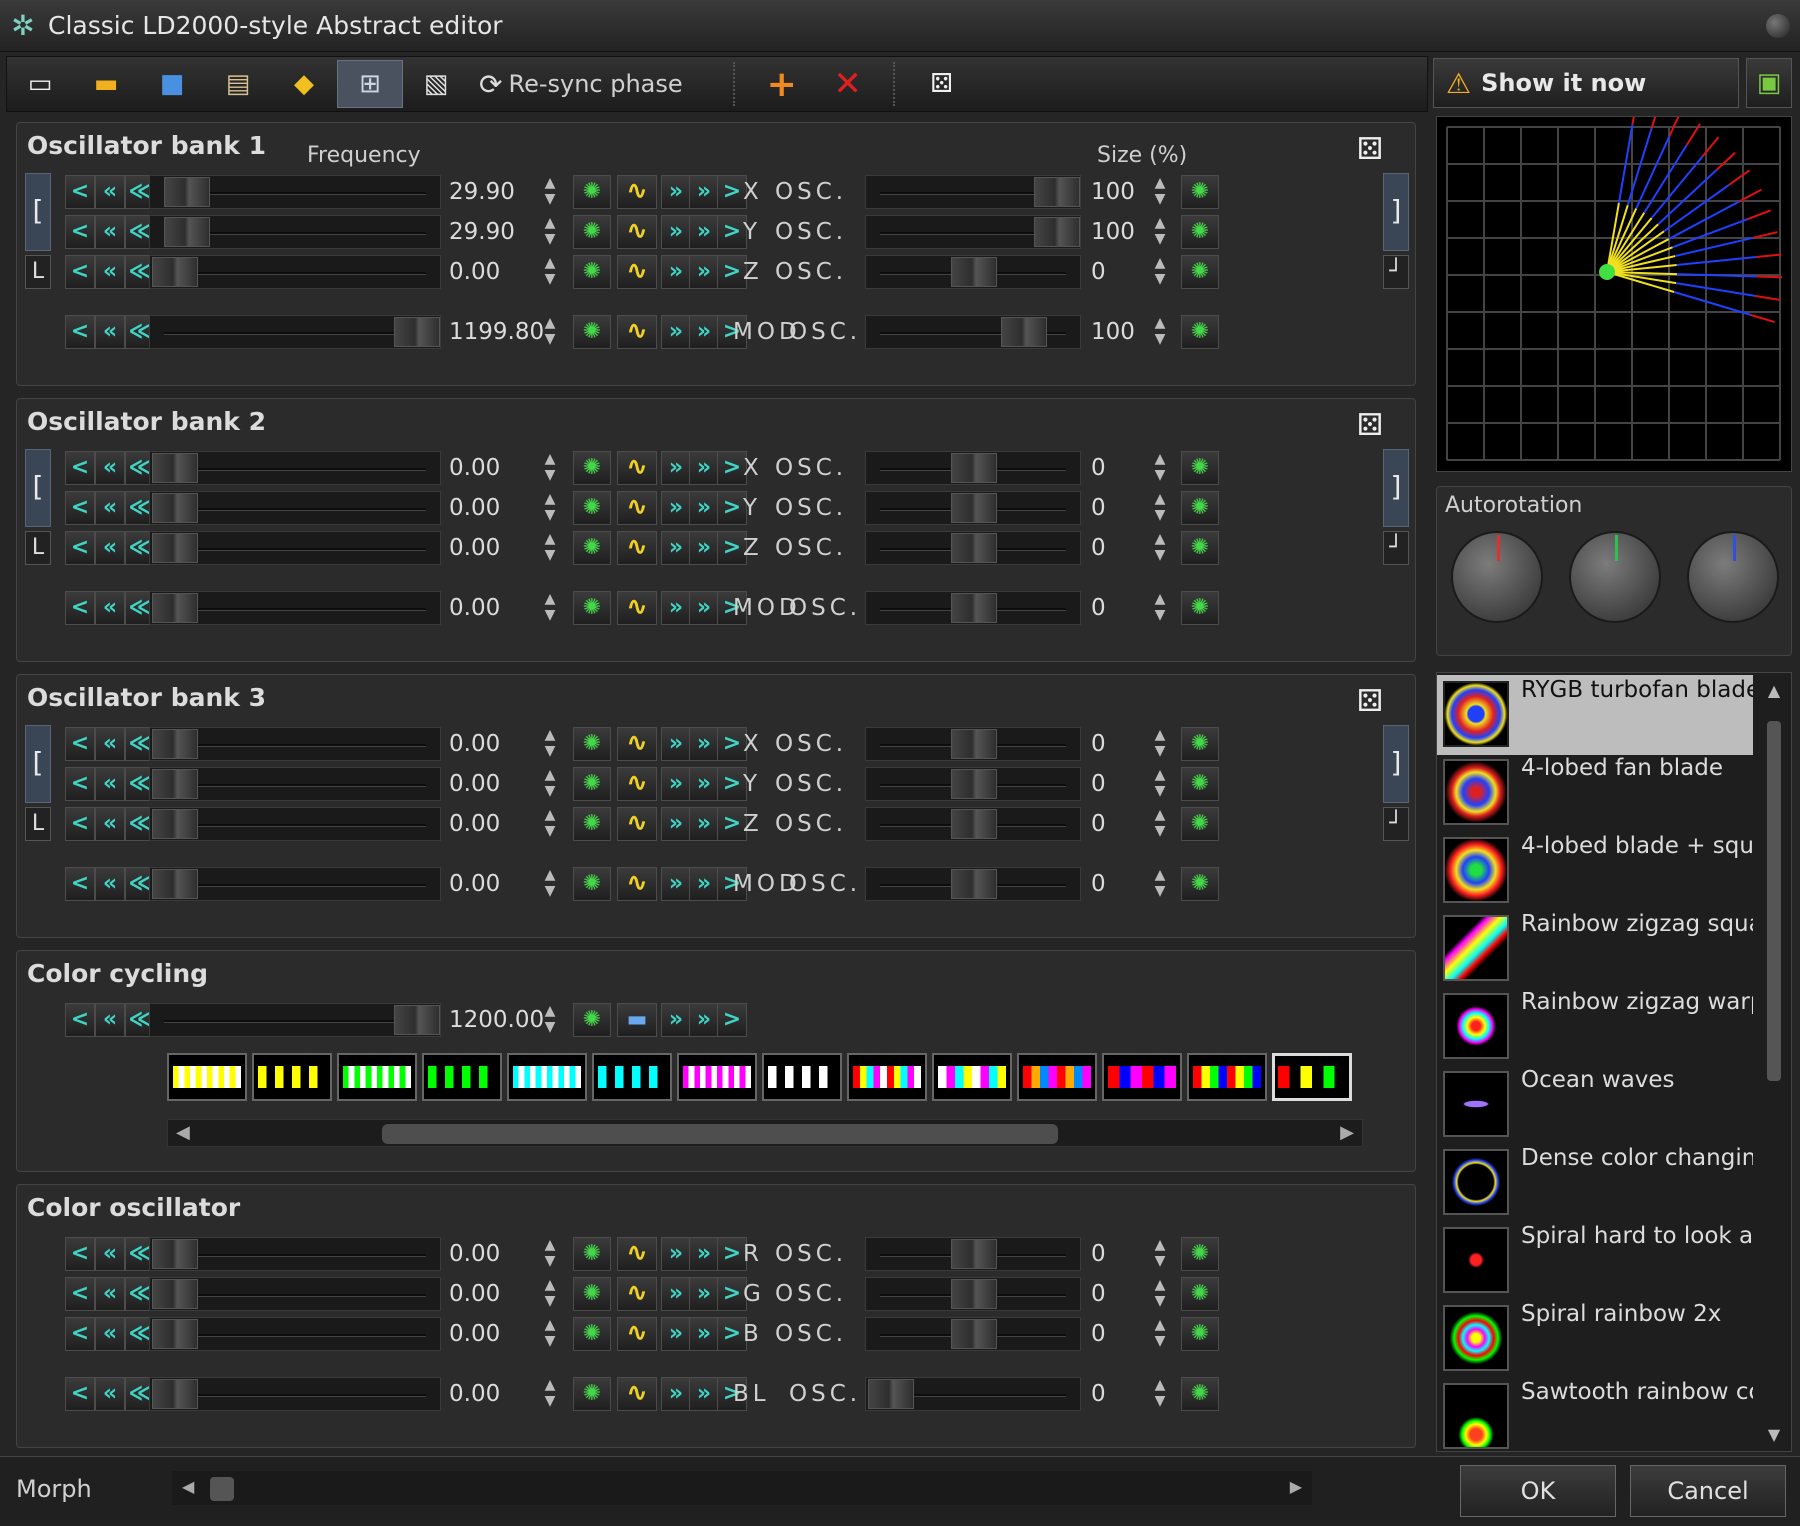  Describe the element at coordinates (1116, 232) in the screenshot. I see `size-value: 100` at that location.